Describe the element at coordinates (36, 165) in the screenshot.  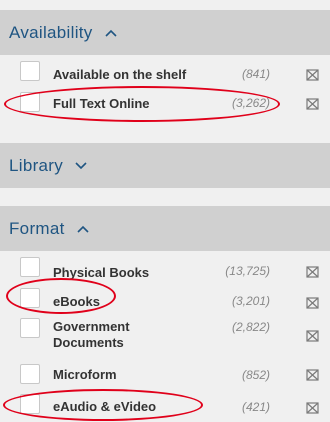
I see `facet-title-library: Library` at that location.